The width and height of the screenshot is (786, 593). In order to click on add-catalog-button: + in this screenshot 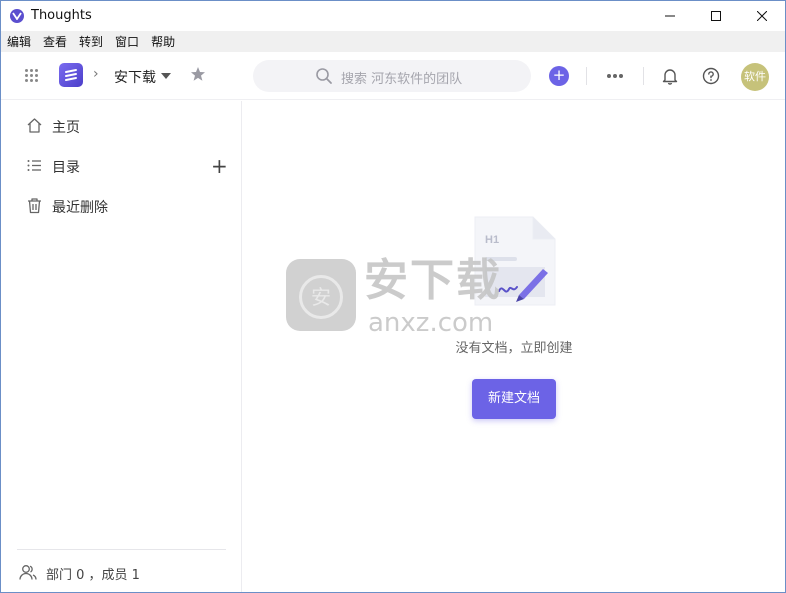, I will do `click(219, 166)`.